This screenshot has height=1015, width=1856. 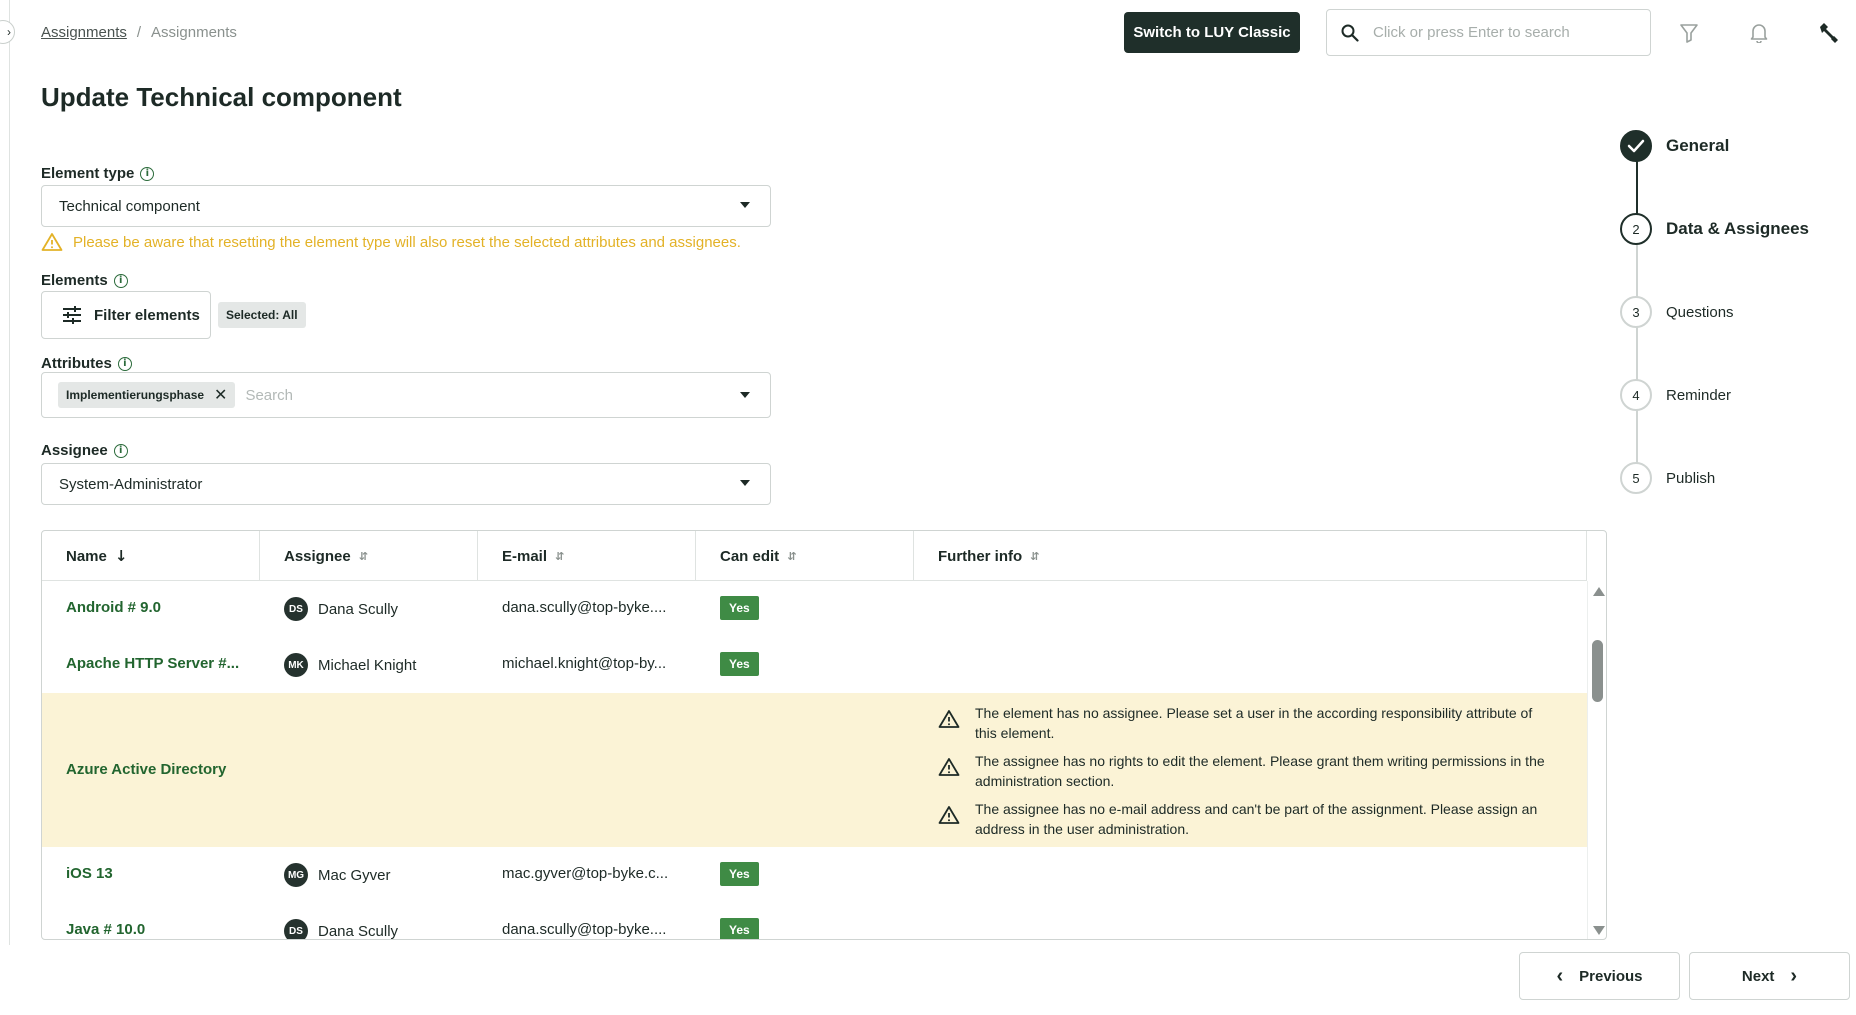 What do you see at coordinates (74, 280) in the screenshot?
I see `elements-label-text: Elements` at bounding box center [74, 280].